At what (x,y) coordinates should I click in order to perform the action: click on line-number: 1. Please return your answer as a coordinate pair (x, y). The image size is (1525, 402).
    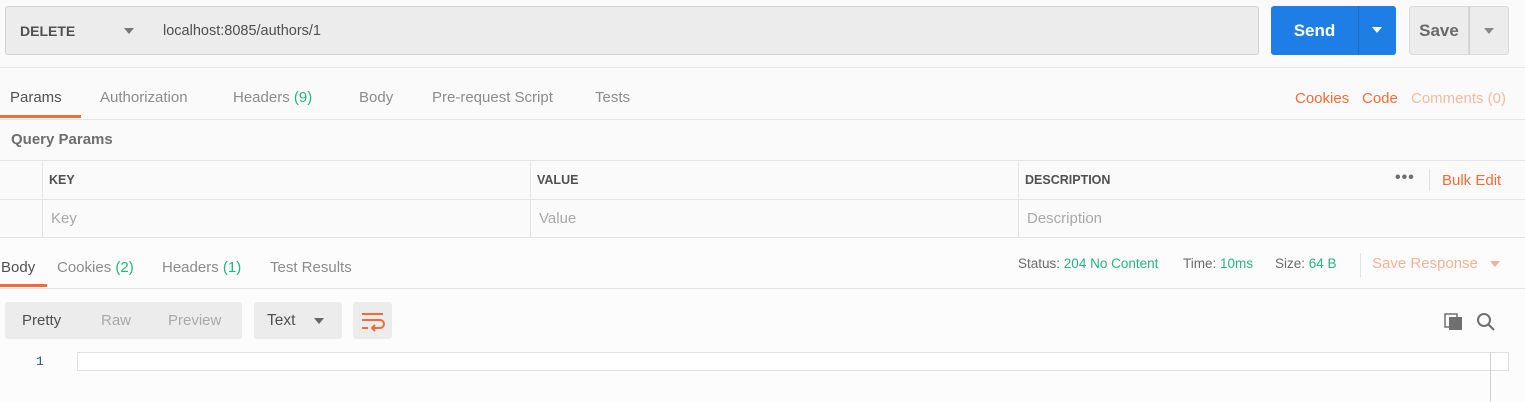
    Looking at the image, I should click on (40, 361).